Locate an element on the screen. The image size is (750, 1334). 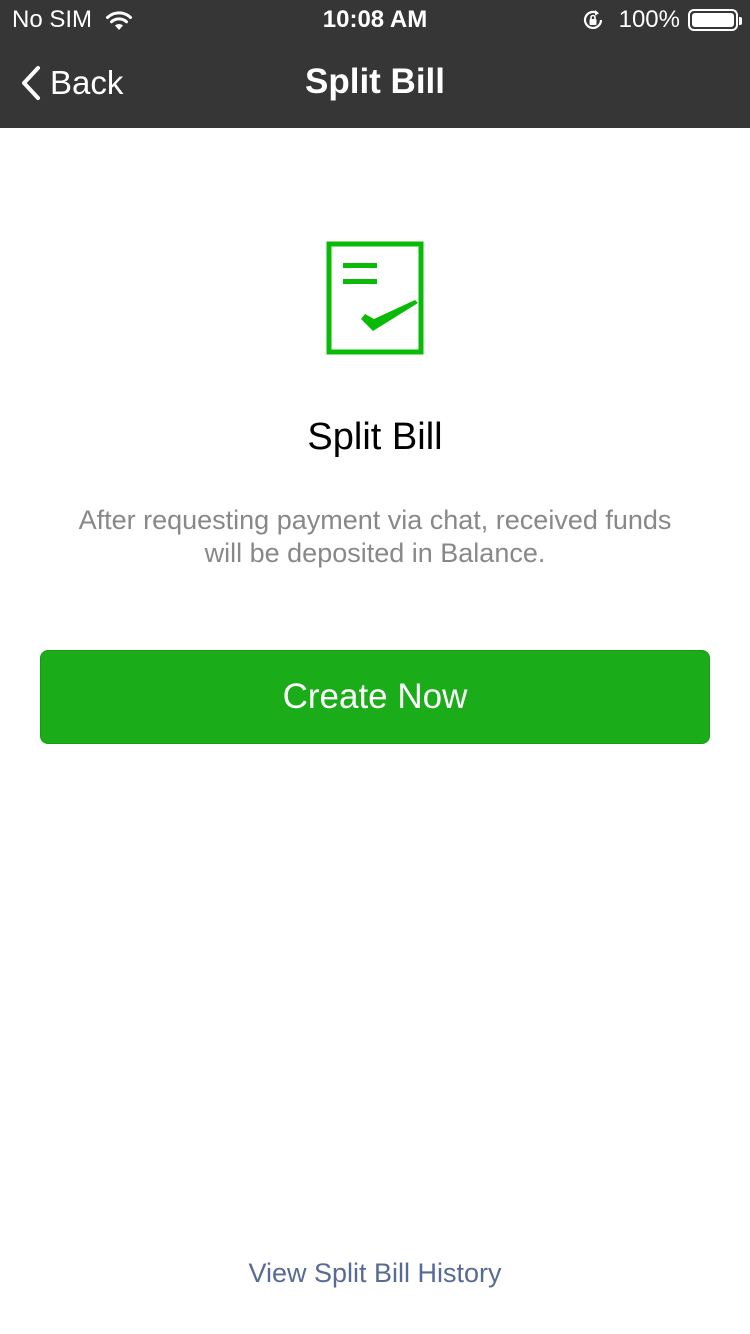
create-now-button: Create Now is located at coordinates (375, 697).